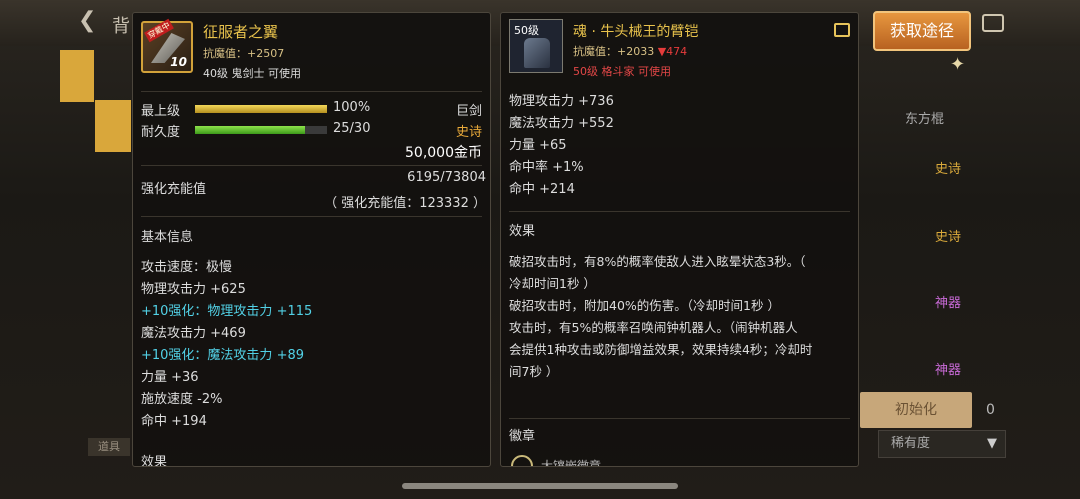 The width and height of the screenshot is (1080, 499). Describe the element at coordinates (571, 463) in the screenshot. I see `emblem-name: 大镶嵌徽章` at that location.